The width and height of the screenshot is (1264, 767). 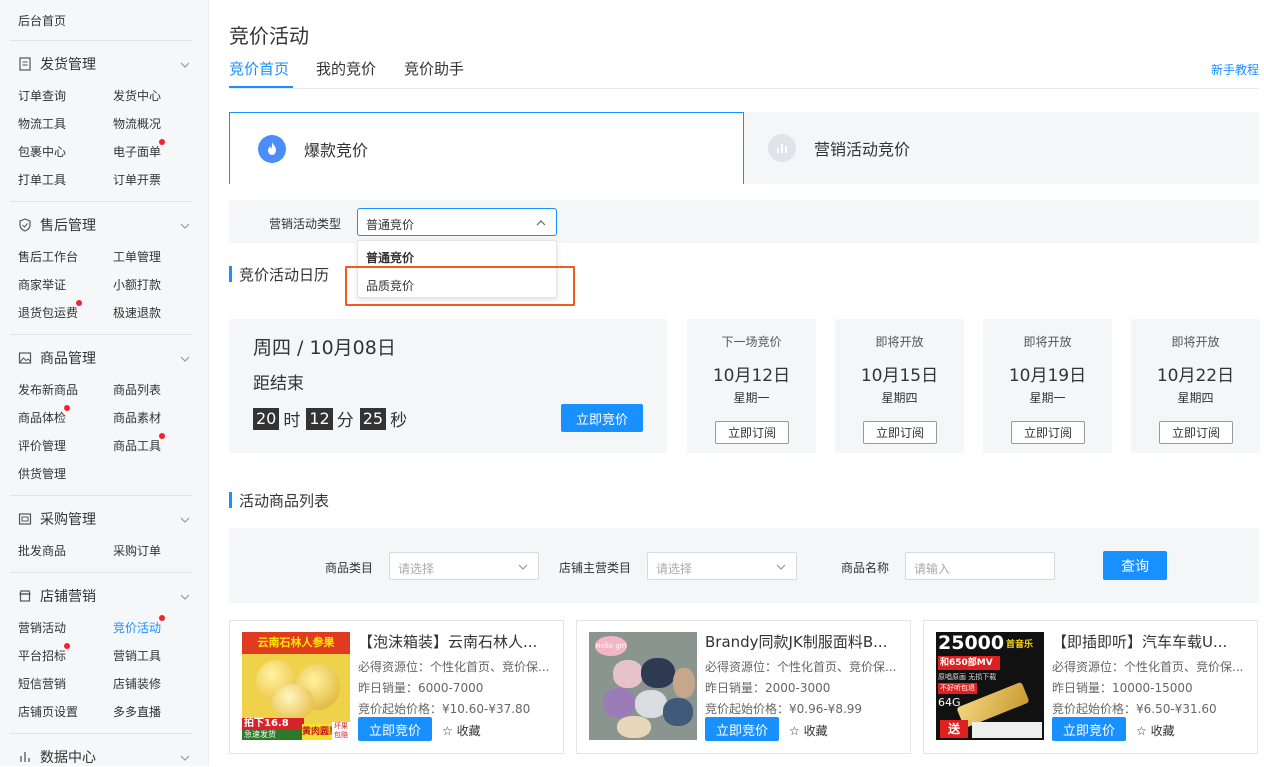 What do you see at coordinates (57, 225) in the screenshot?
I see `sidebar-group-after-sales: 售后管理` at bounding box center [57, 225].